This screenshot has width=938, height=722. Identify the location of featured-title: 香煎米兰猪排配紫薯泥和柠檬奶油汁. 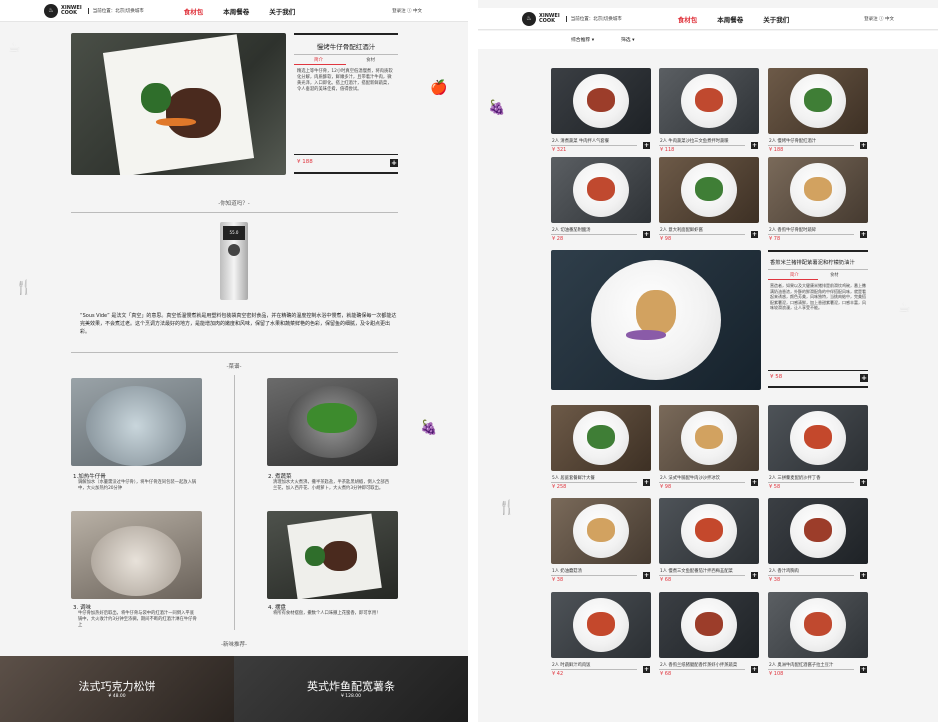
(812, 263).